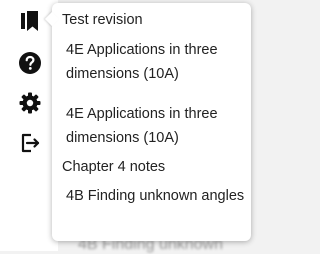 This screenshot has width=320, height=254. Describe the element at coordinates (114, 167) in the screenshot. I see `heading-chapter-notes: Chapter 4 notes` at that location.